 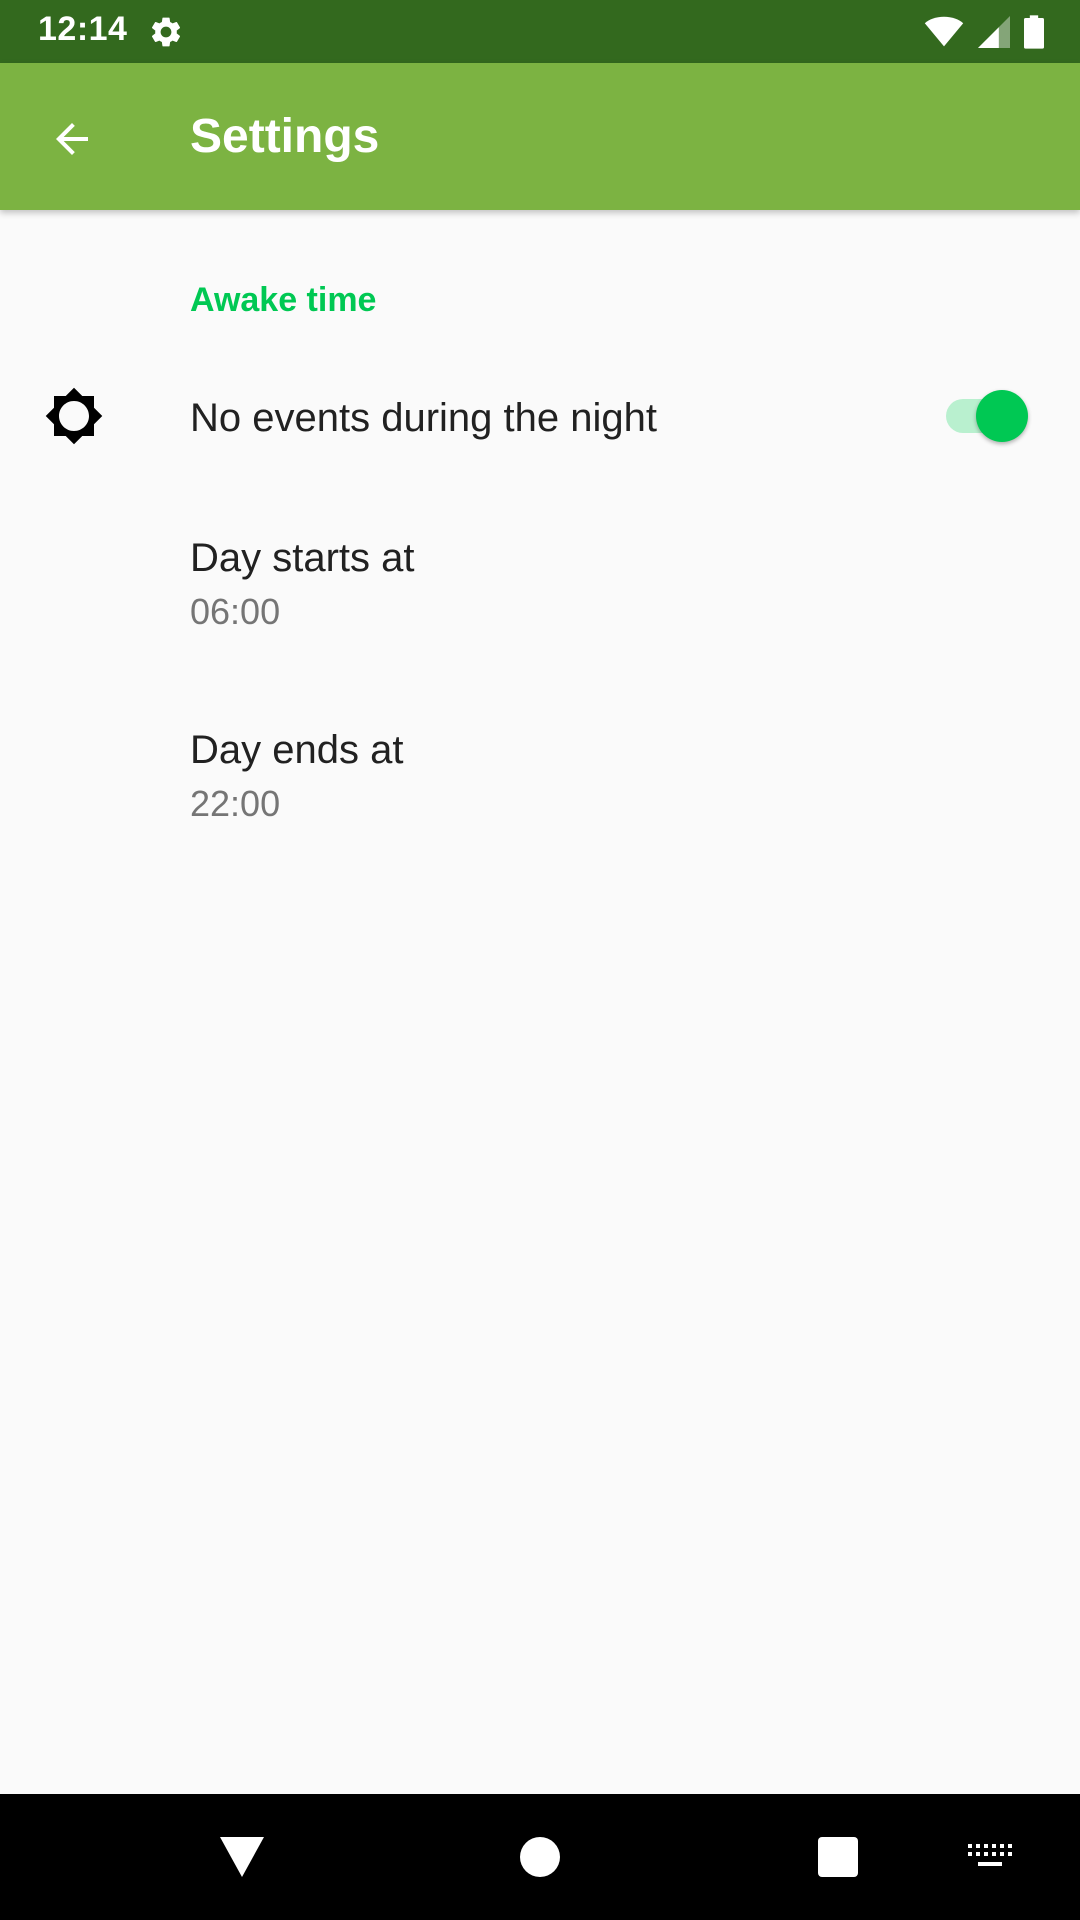 What do you see at coordinates (540, 790) in the screenshot?
I see `pref-day-ends: Day ends at 22:00` at bounding box center [540, 790].